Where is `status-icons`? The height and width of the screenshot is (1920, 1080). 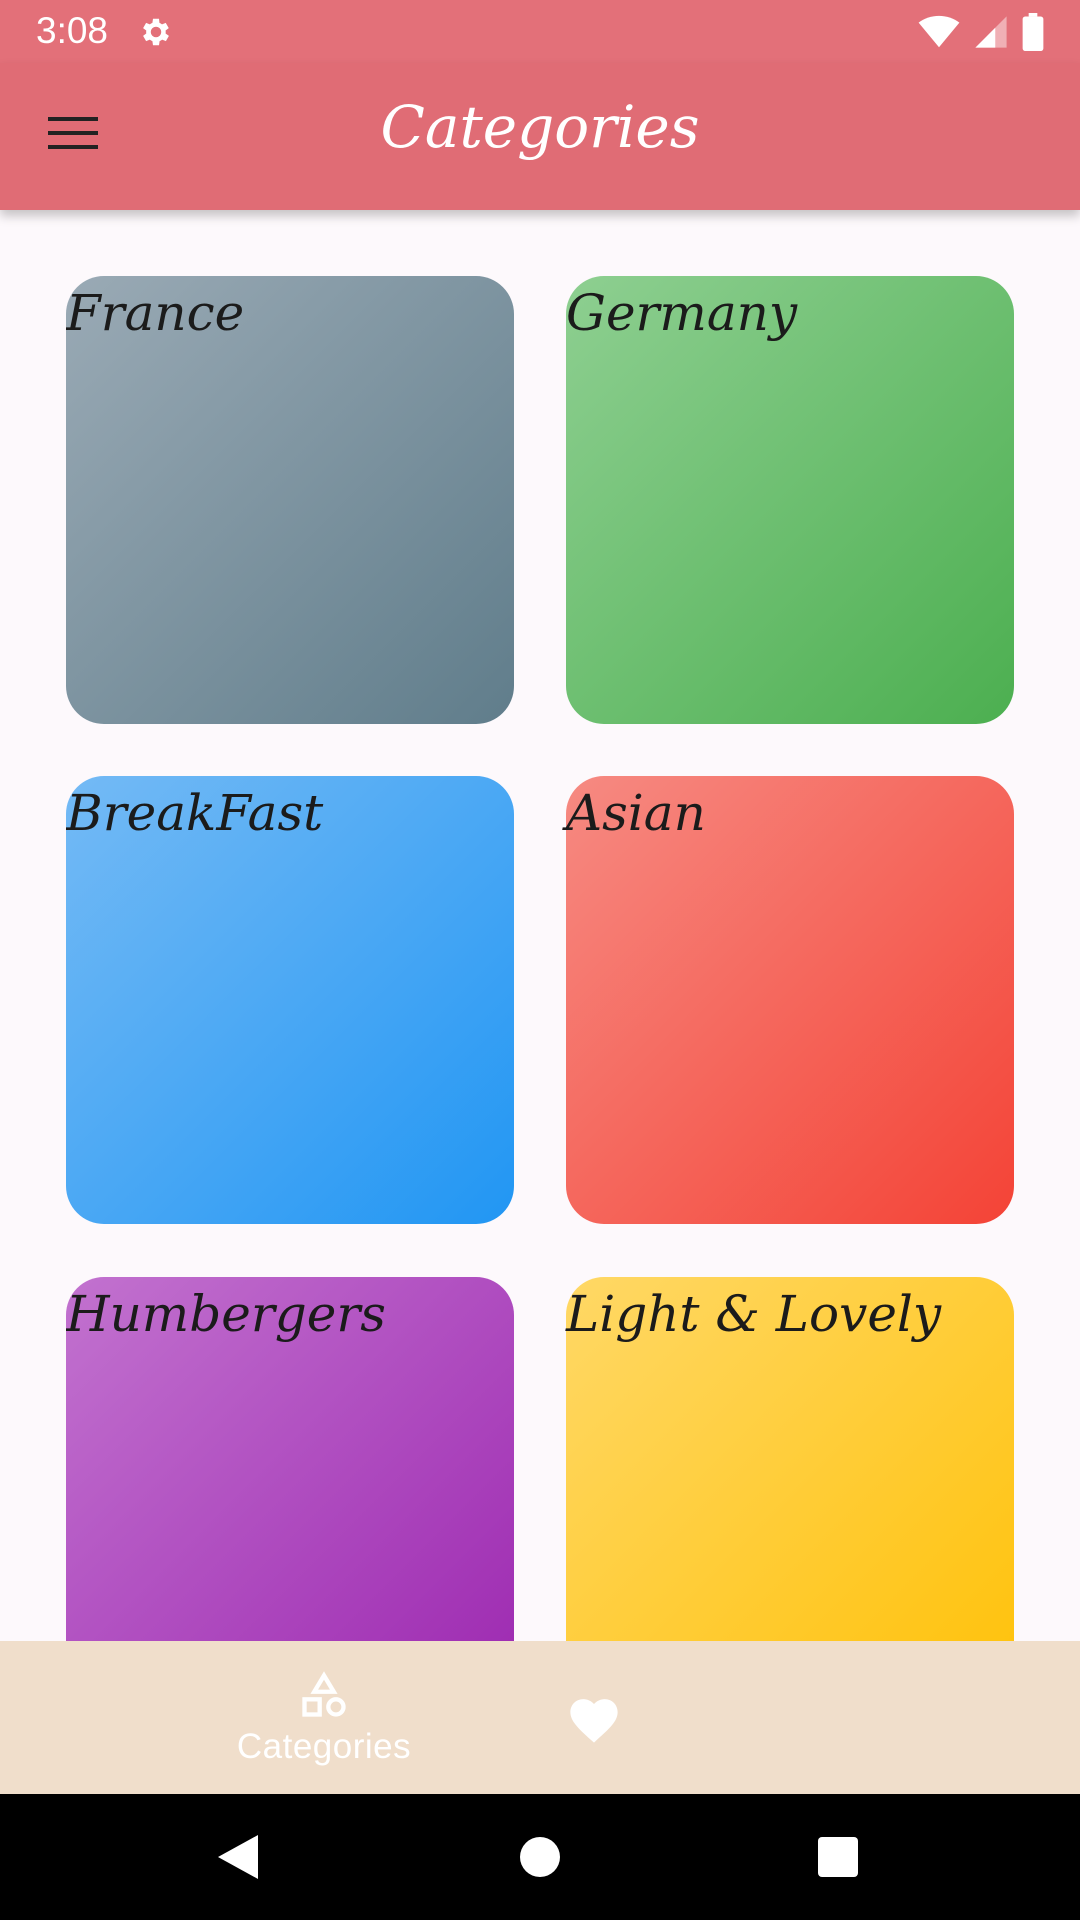
status-icons is located at coordinates (981, 32).